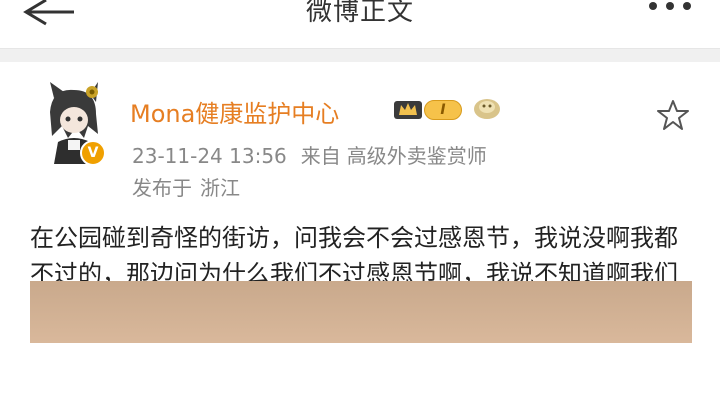 This screenshot has height=405, width=720. I want to click on top-bar: 微博正文, so click(360, 24).